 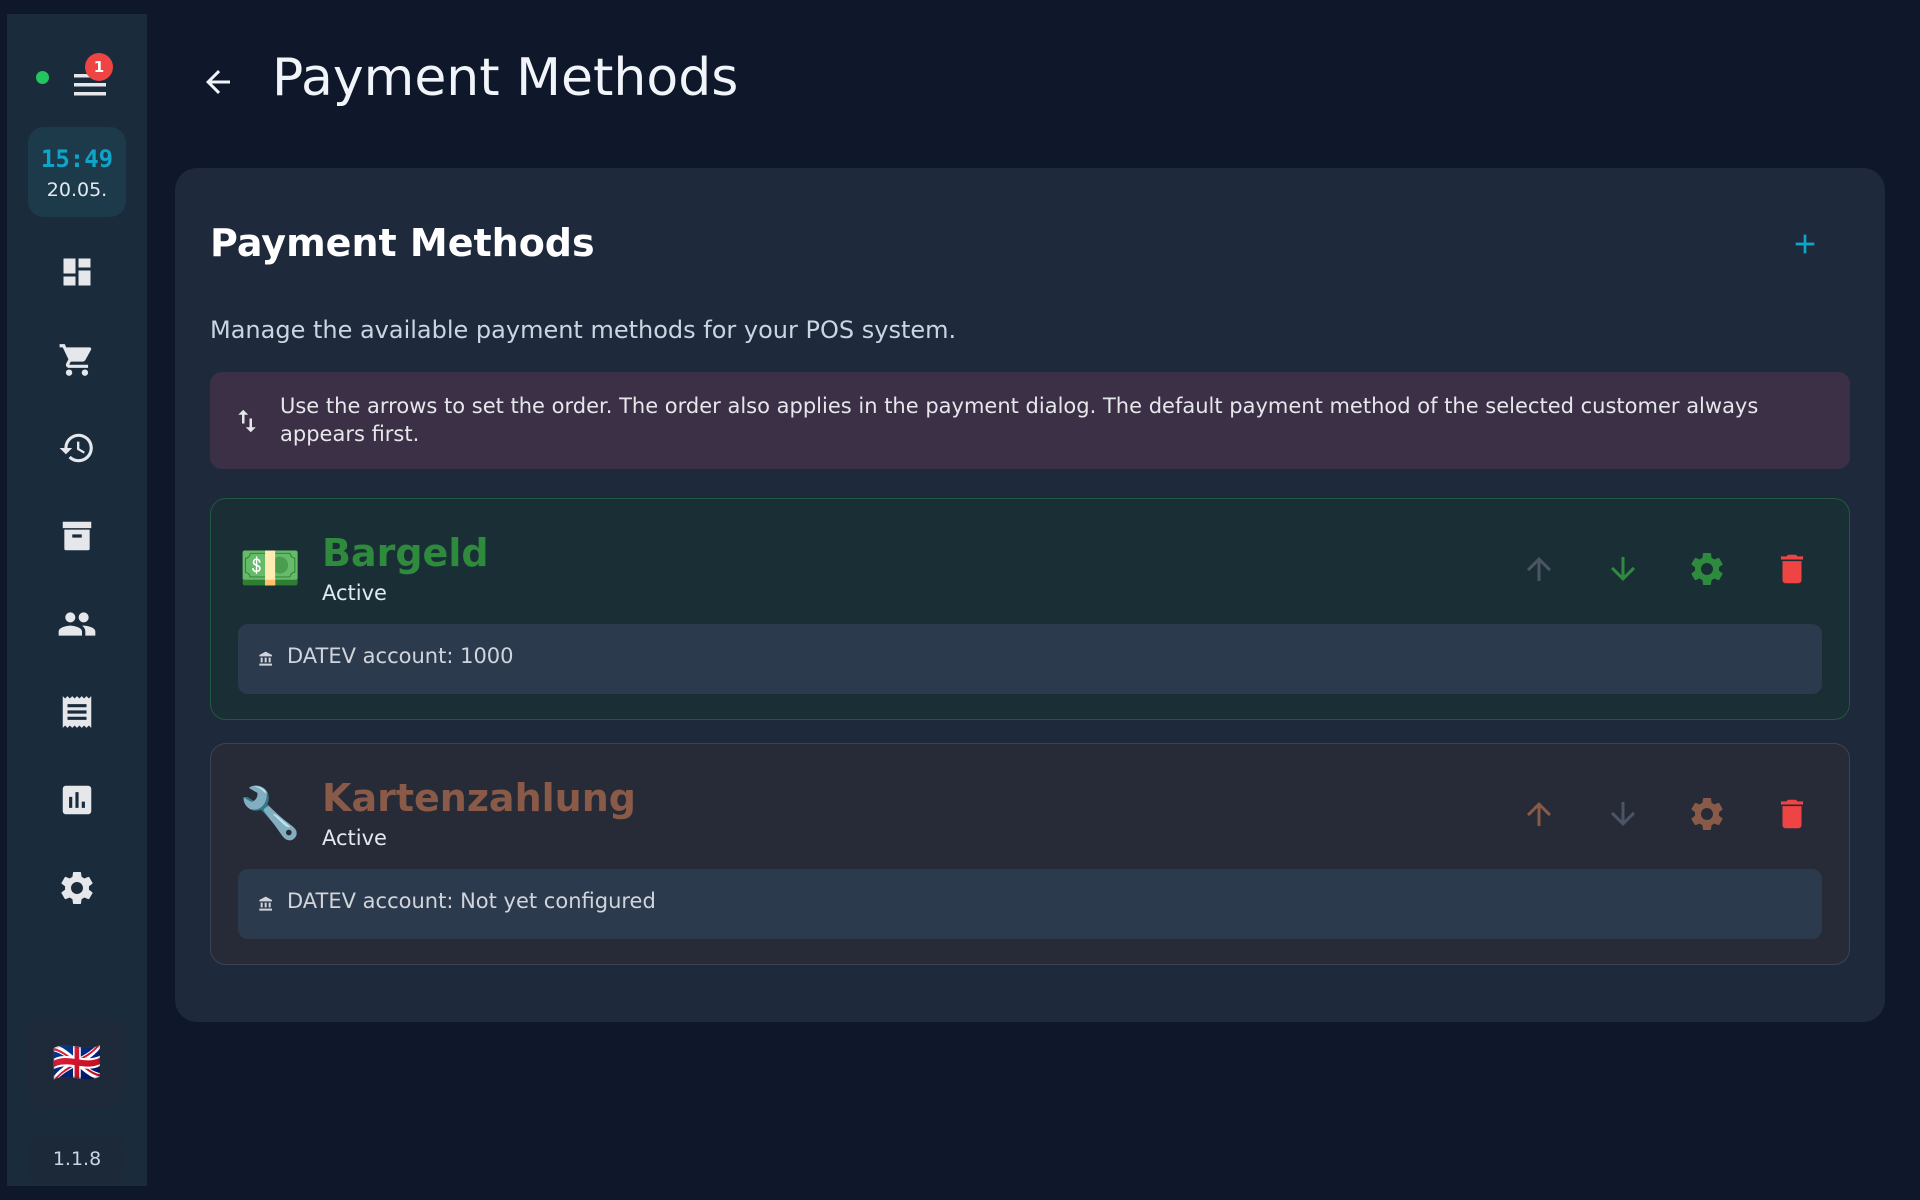 I want to click on nav-dashboard, so click(x=77, y=272).